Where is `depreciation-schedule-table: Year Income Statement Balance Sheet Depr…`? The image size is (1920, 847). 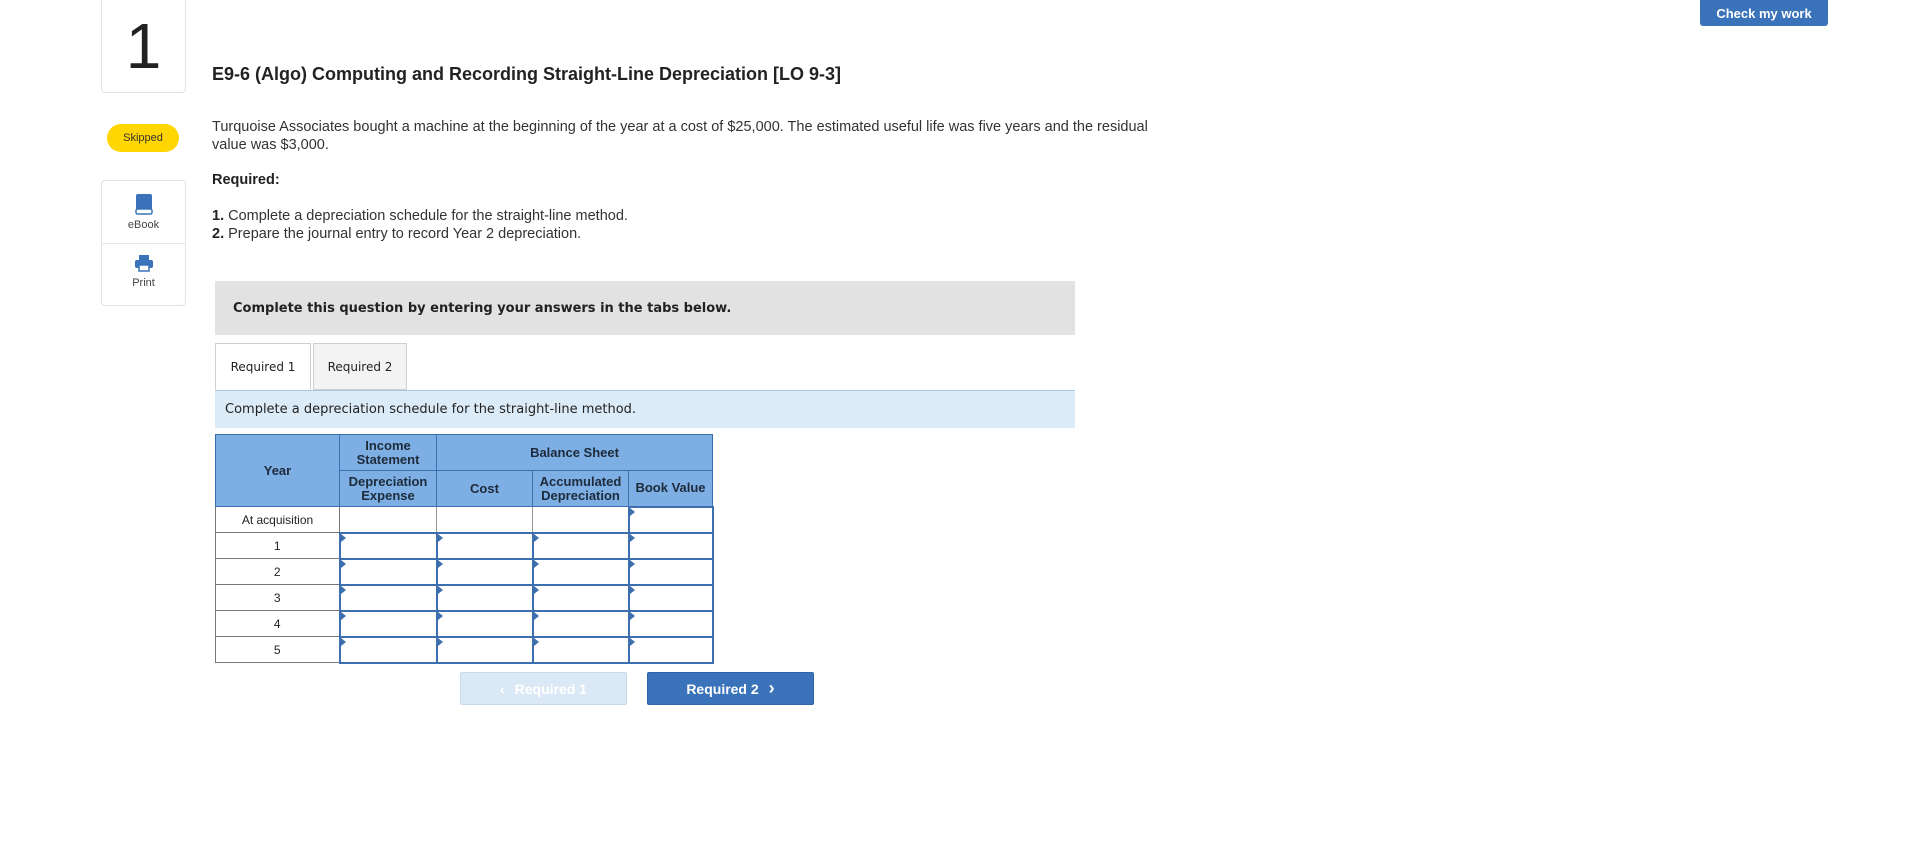
depreciation-schedule-table: Year Income Statement Balance Sheet Depr… is located at coordinates (464, 549).